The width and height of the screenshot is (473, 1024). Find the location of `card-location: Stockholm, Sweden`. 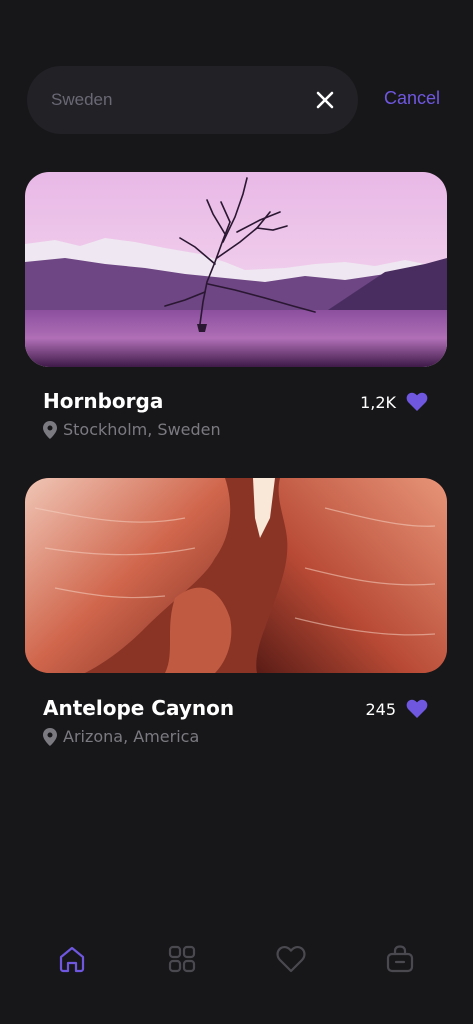

card-location: Stockholm, Sweden is located at coordinates (132, 429).